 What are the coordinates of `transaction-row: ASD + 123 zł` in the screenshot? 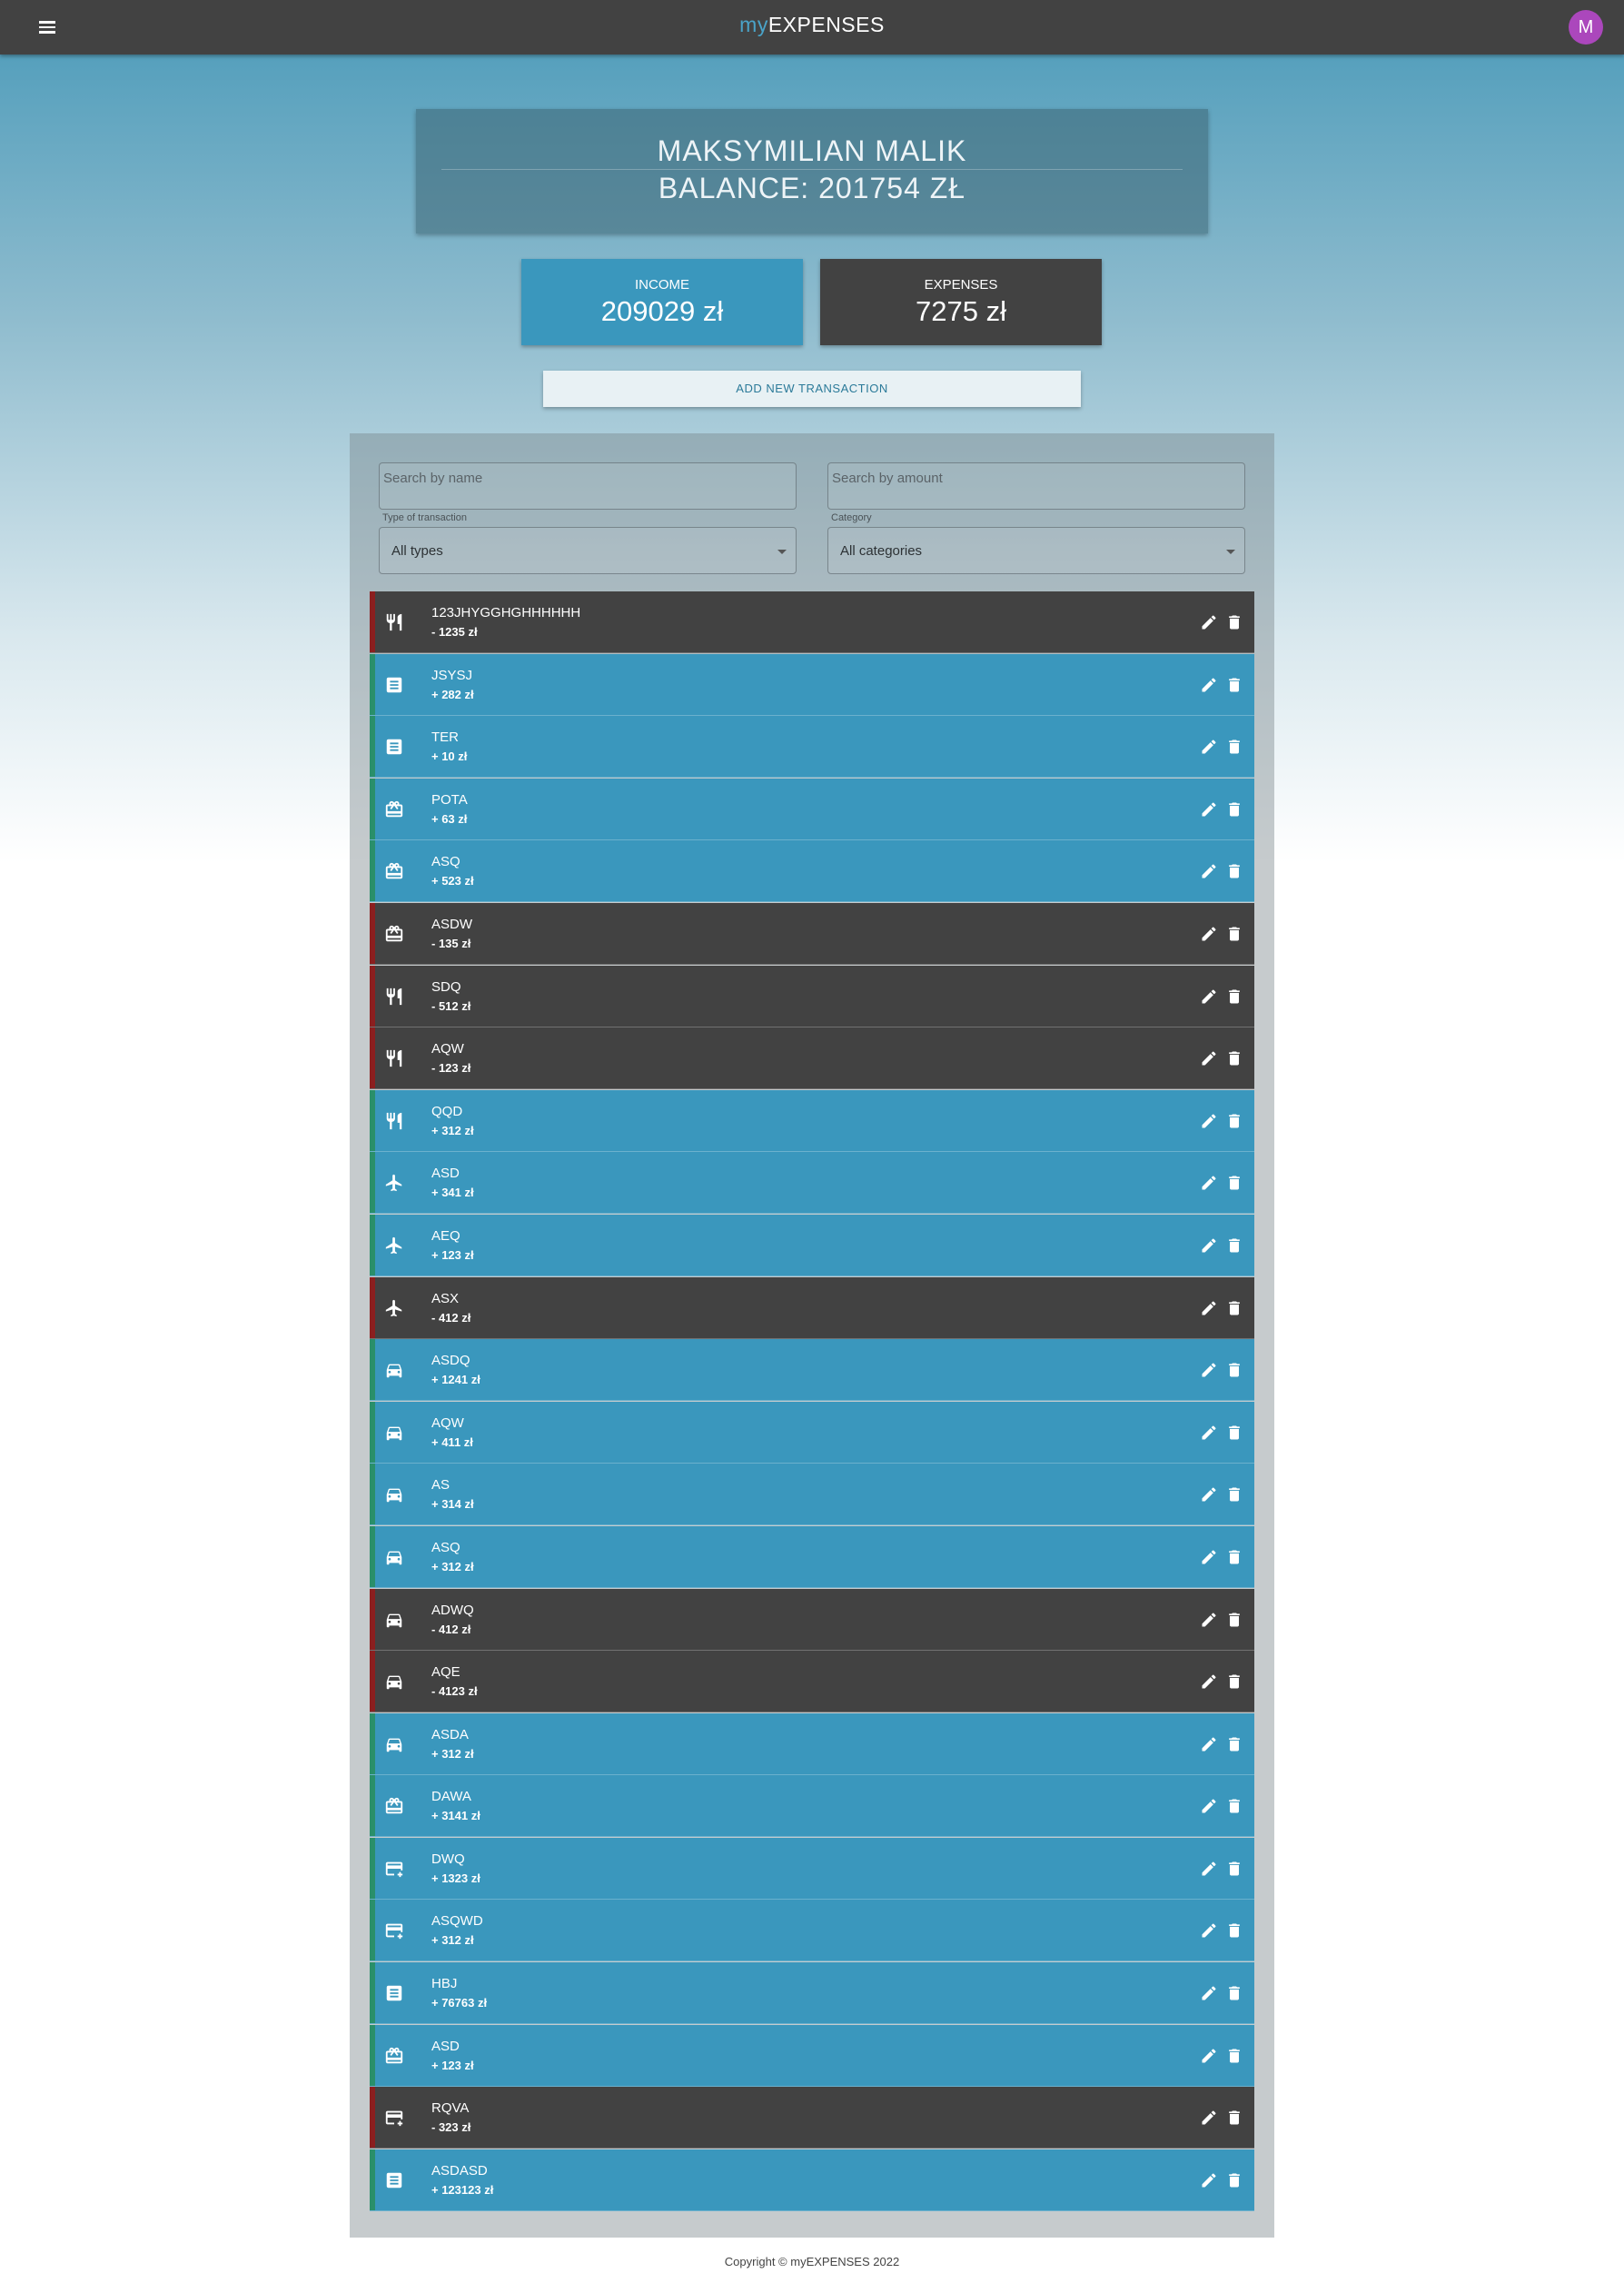 It's located at (812, 2055).